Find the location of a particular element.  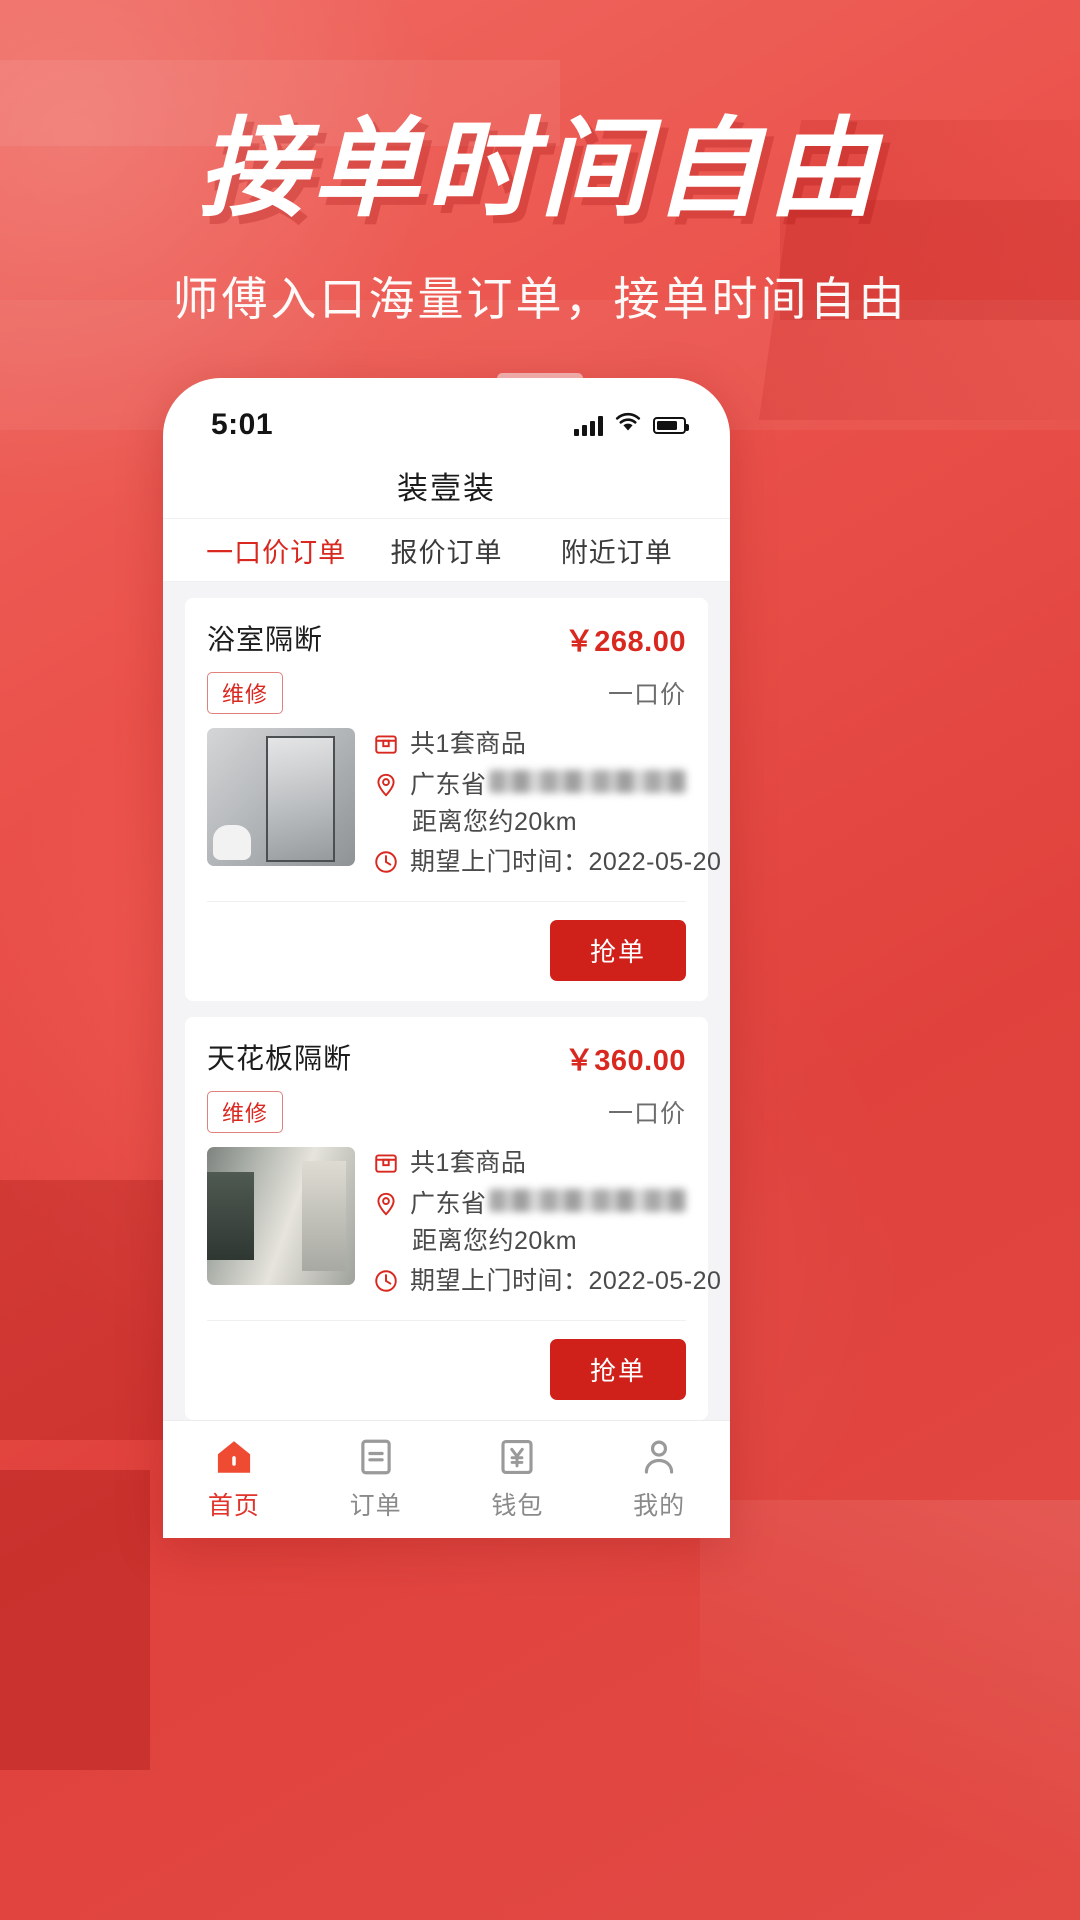

tab-nearby-orders: 附近订单 is located at coordinates (617, 550).